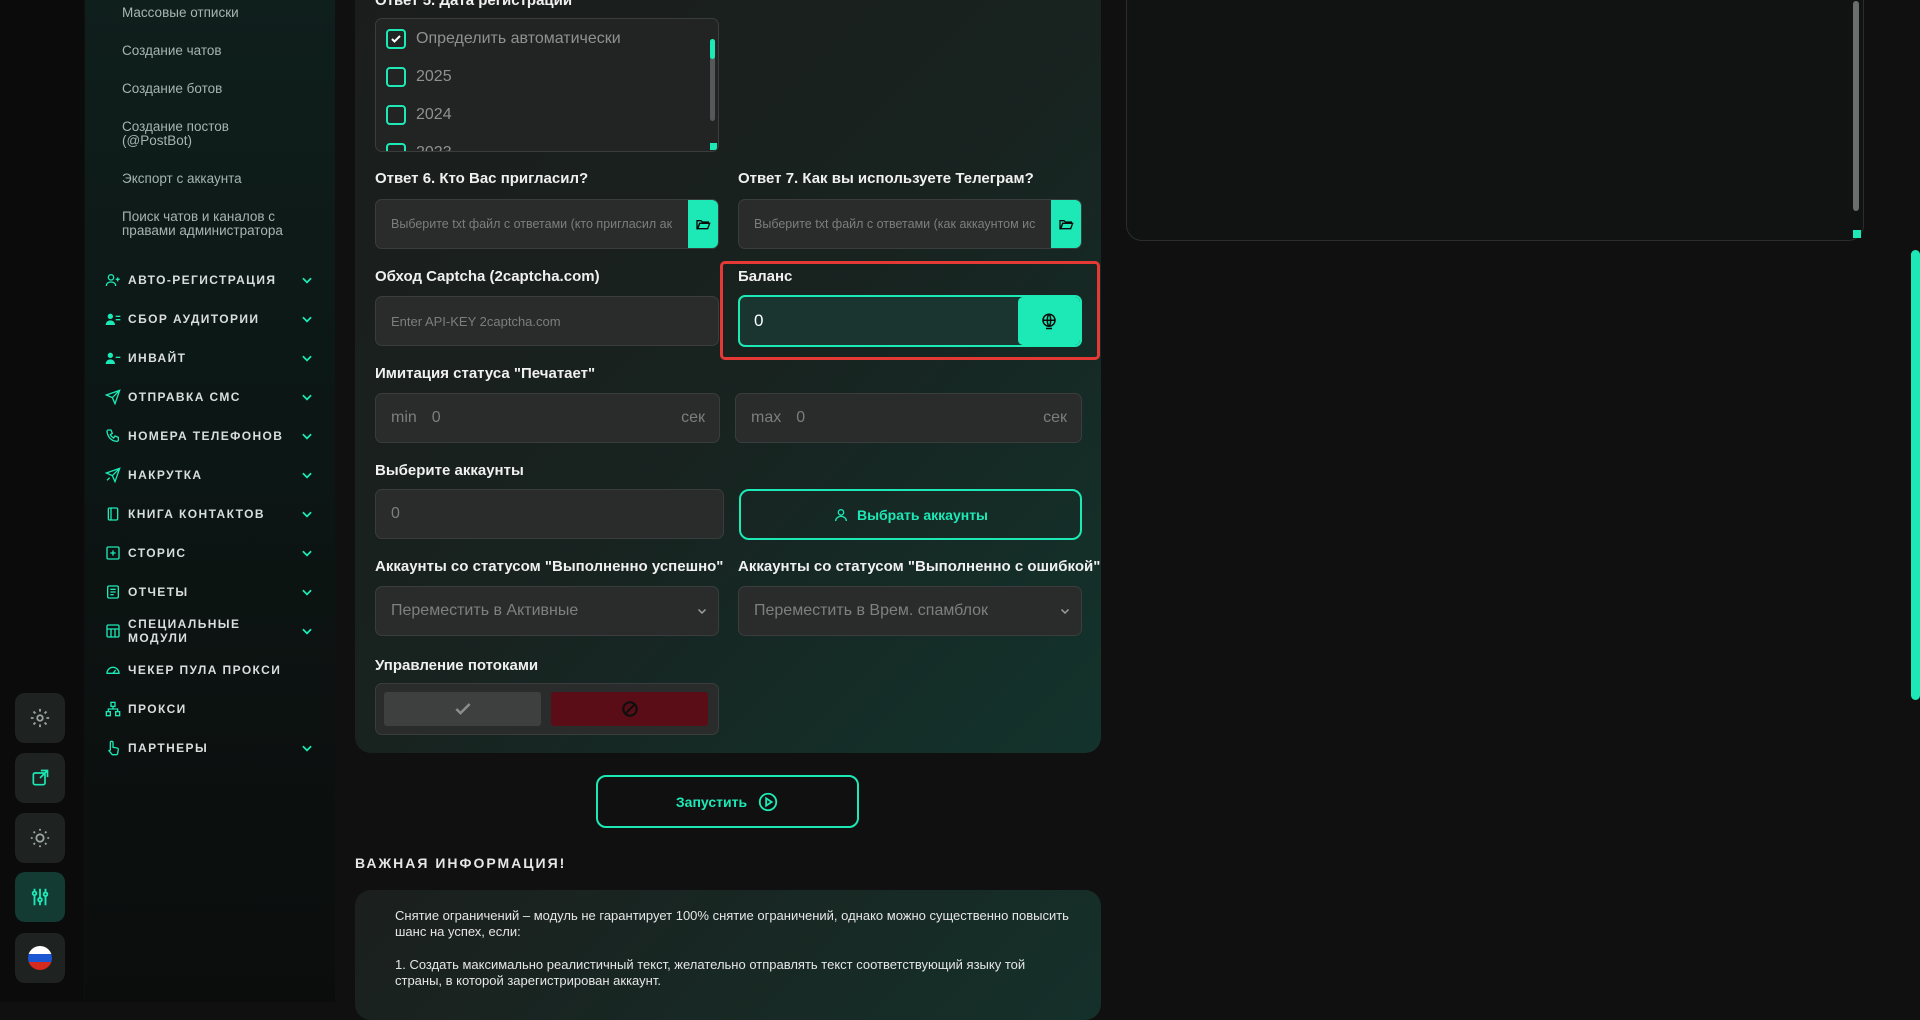 Image resolution: width=1920 pixels, height=1020 pixels. I want to click on page-scrollbar, so click(1915, 475).